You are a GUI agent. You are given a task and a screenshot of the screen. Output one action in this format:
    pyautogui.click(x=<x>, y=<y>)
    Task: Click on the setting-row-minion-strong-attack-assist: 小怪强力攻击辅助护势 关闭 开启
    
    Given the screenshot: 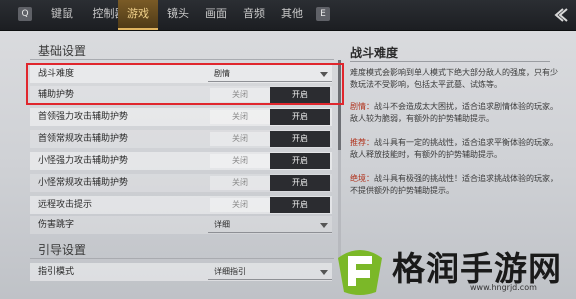 What is the action you would take?
    pyautogui.click(x=181, y=161)
    